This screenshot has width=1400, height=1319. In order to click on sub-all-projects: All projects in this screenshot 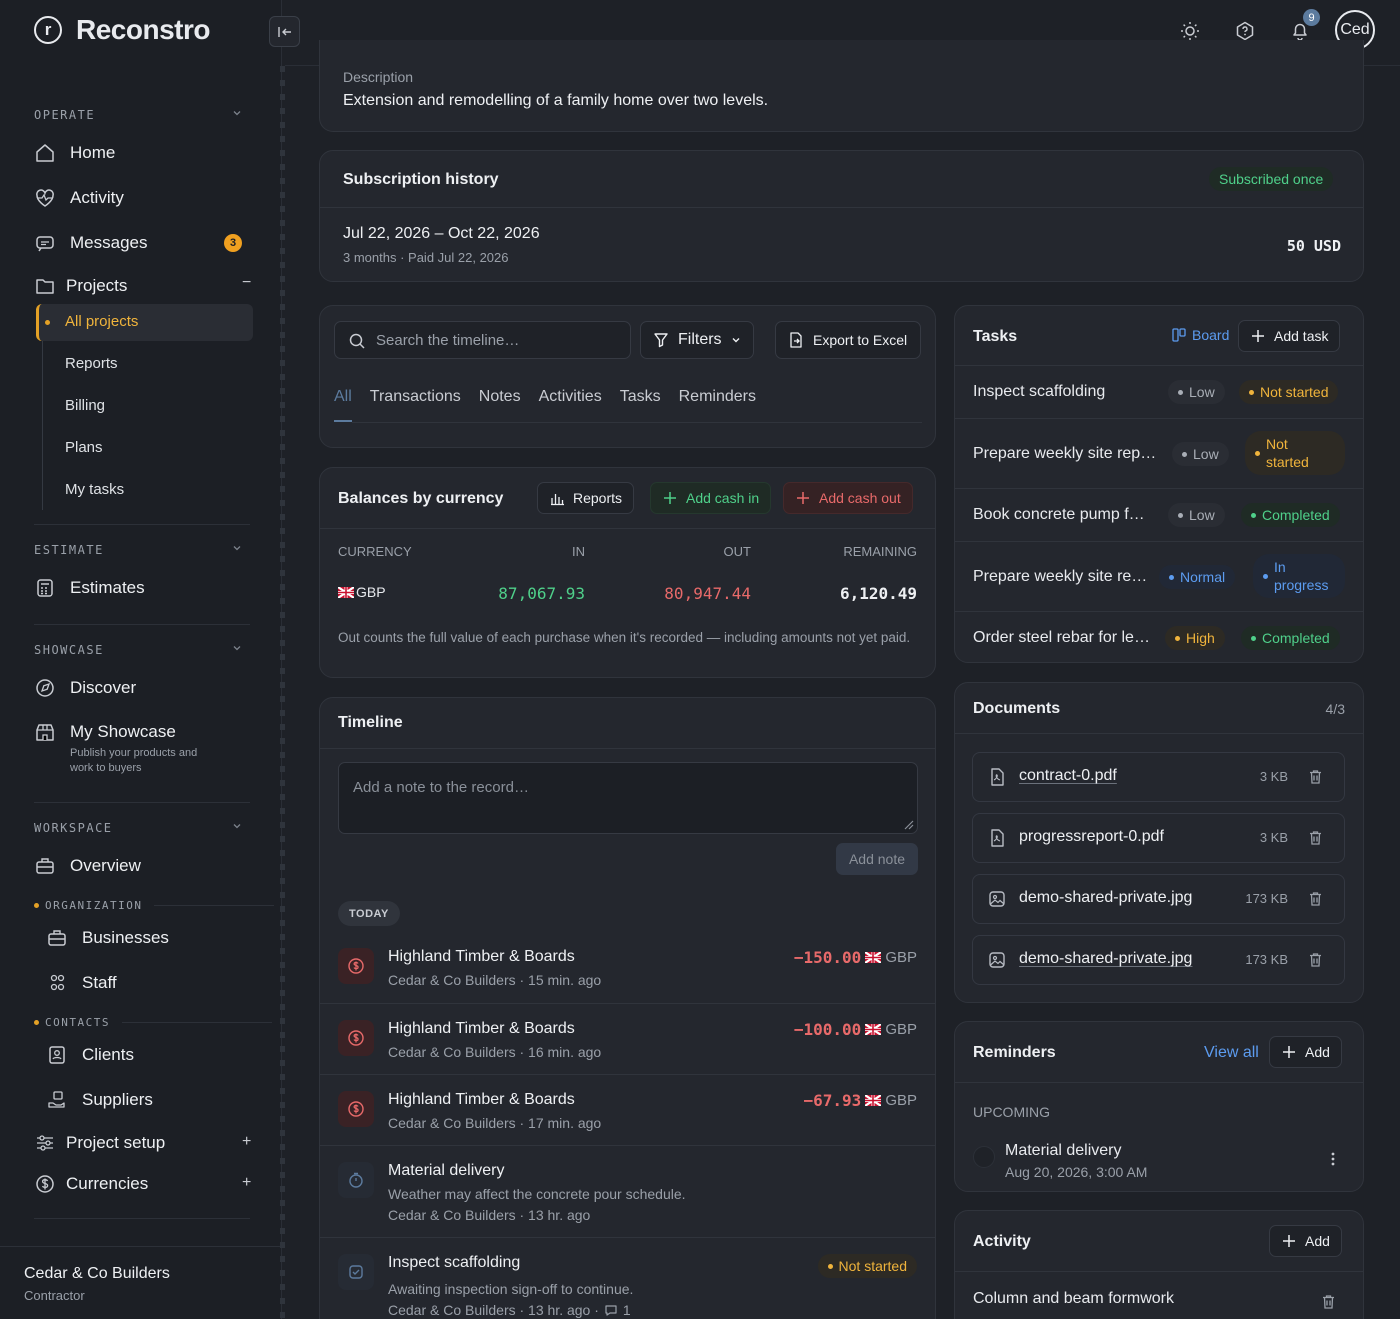, I will do `click(144, 322)`.